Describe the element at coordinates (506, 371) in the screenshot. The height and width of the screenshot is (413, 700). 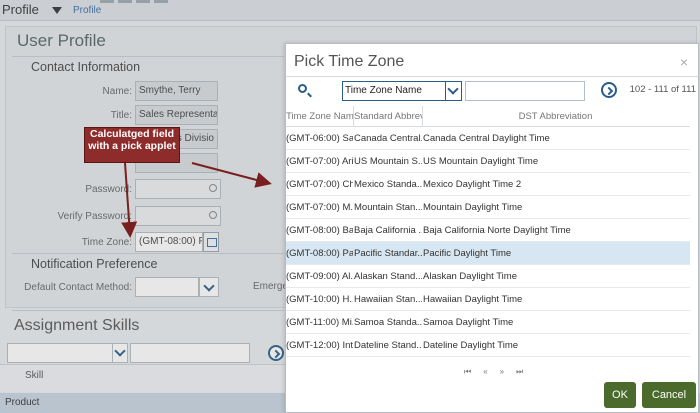
I see `next-page-icon: »` at that location.